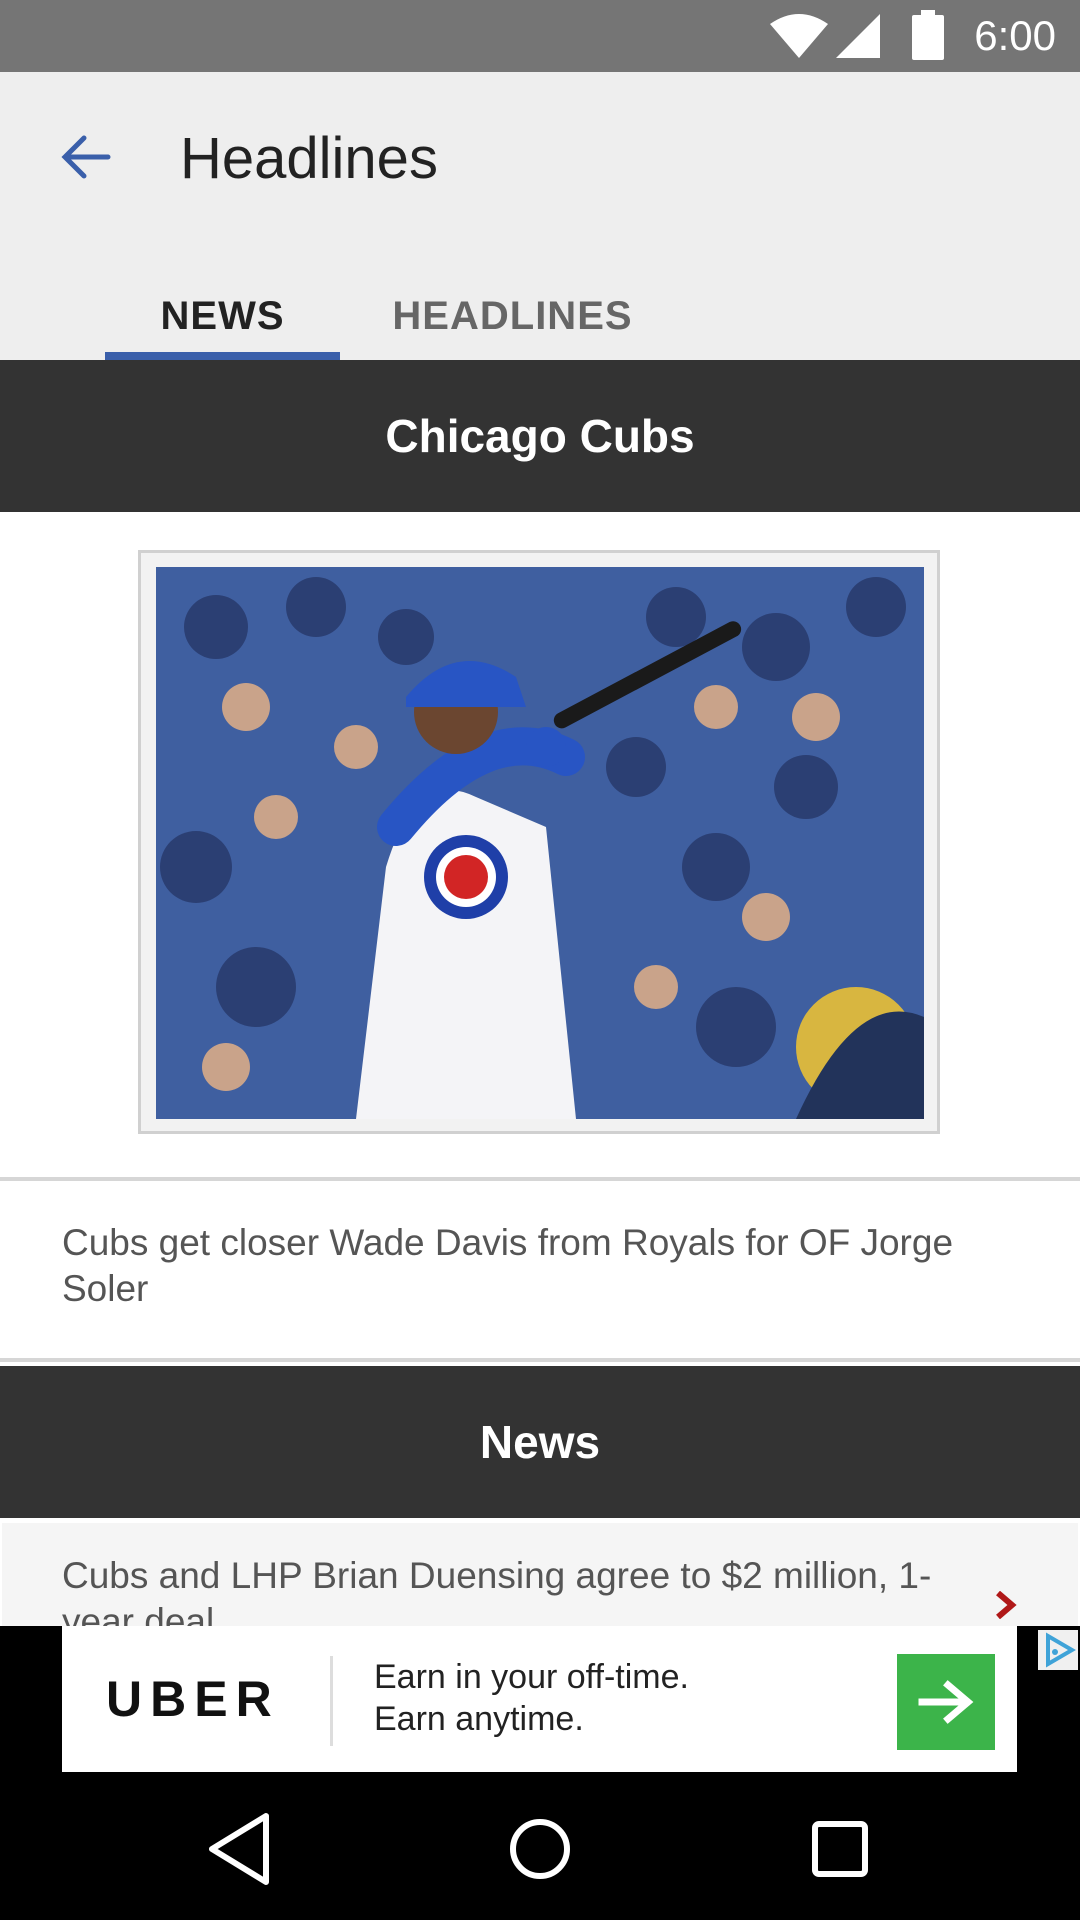 Image resolution: width=1080 pixels, height=1920 pixels. What do you see at coordinates (241, 1849) in the screenshot?
I see `back-triangle-icon` at bounding box center [241, 1849].